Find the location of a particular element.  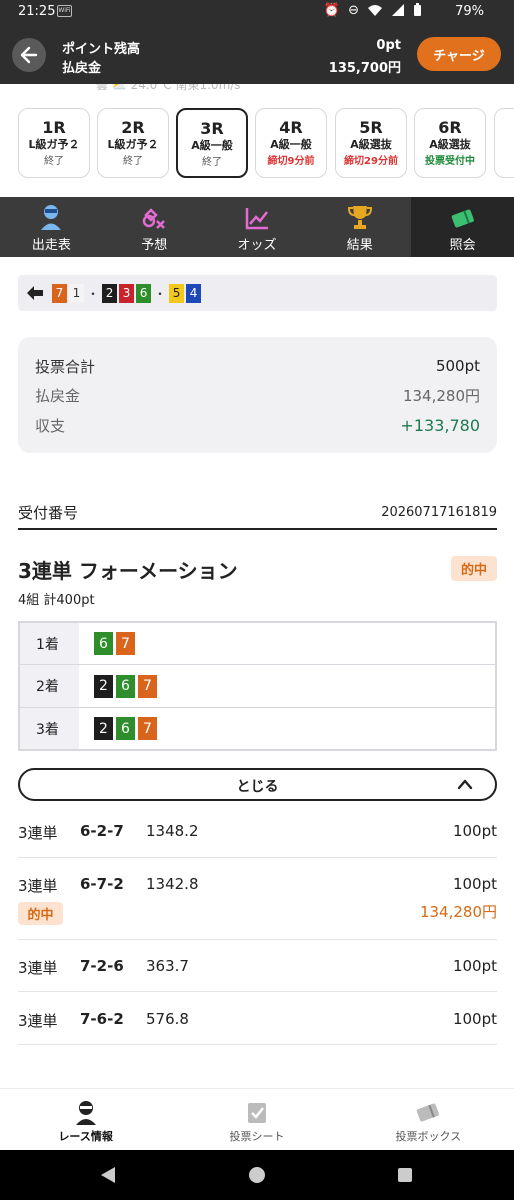

bottom-nav: レース情報 投票シート 投票ボックス is located at coordinates (257, 1119).